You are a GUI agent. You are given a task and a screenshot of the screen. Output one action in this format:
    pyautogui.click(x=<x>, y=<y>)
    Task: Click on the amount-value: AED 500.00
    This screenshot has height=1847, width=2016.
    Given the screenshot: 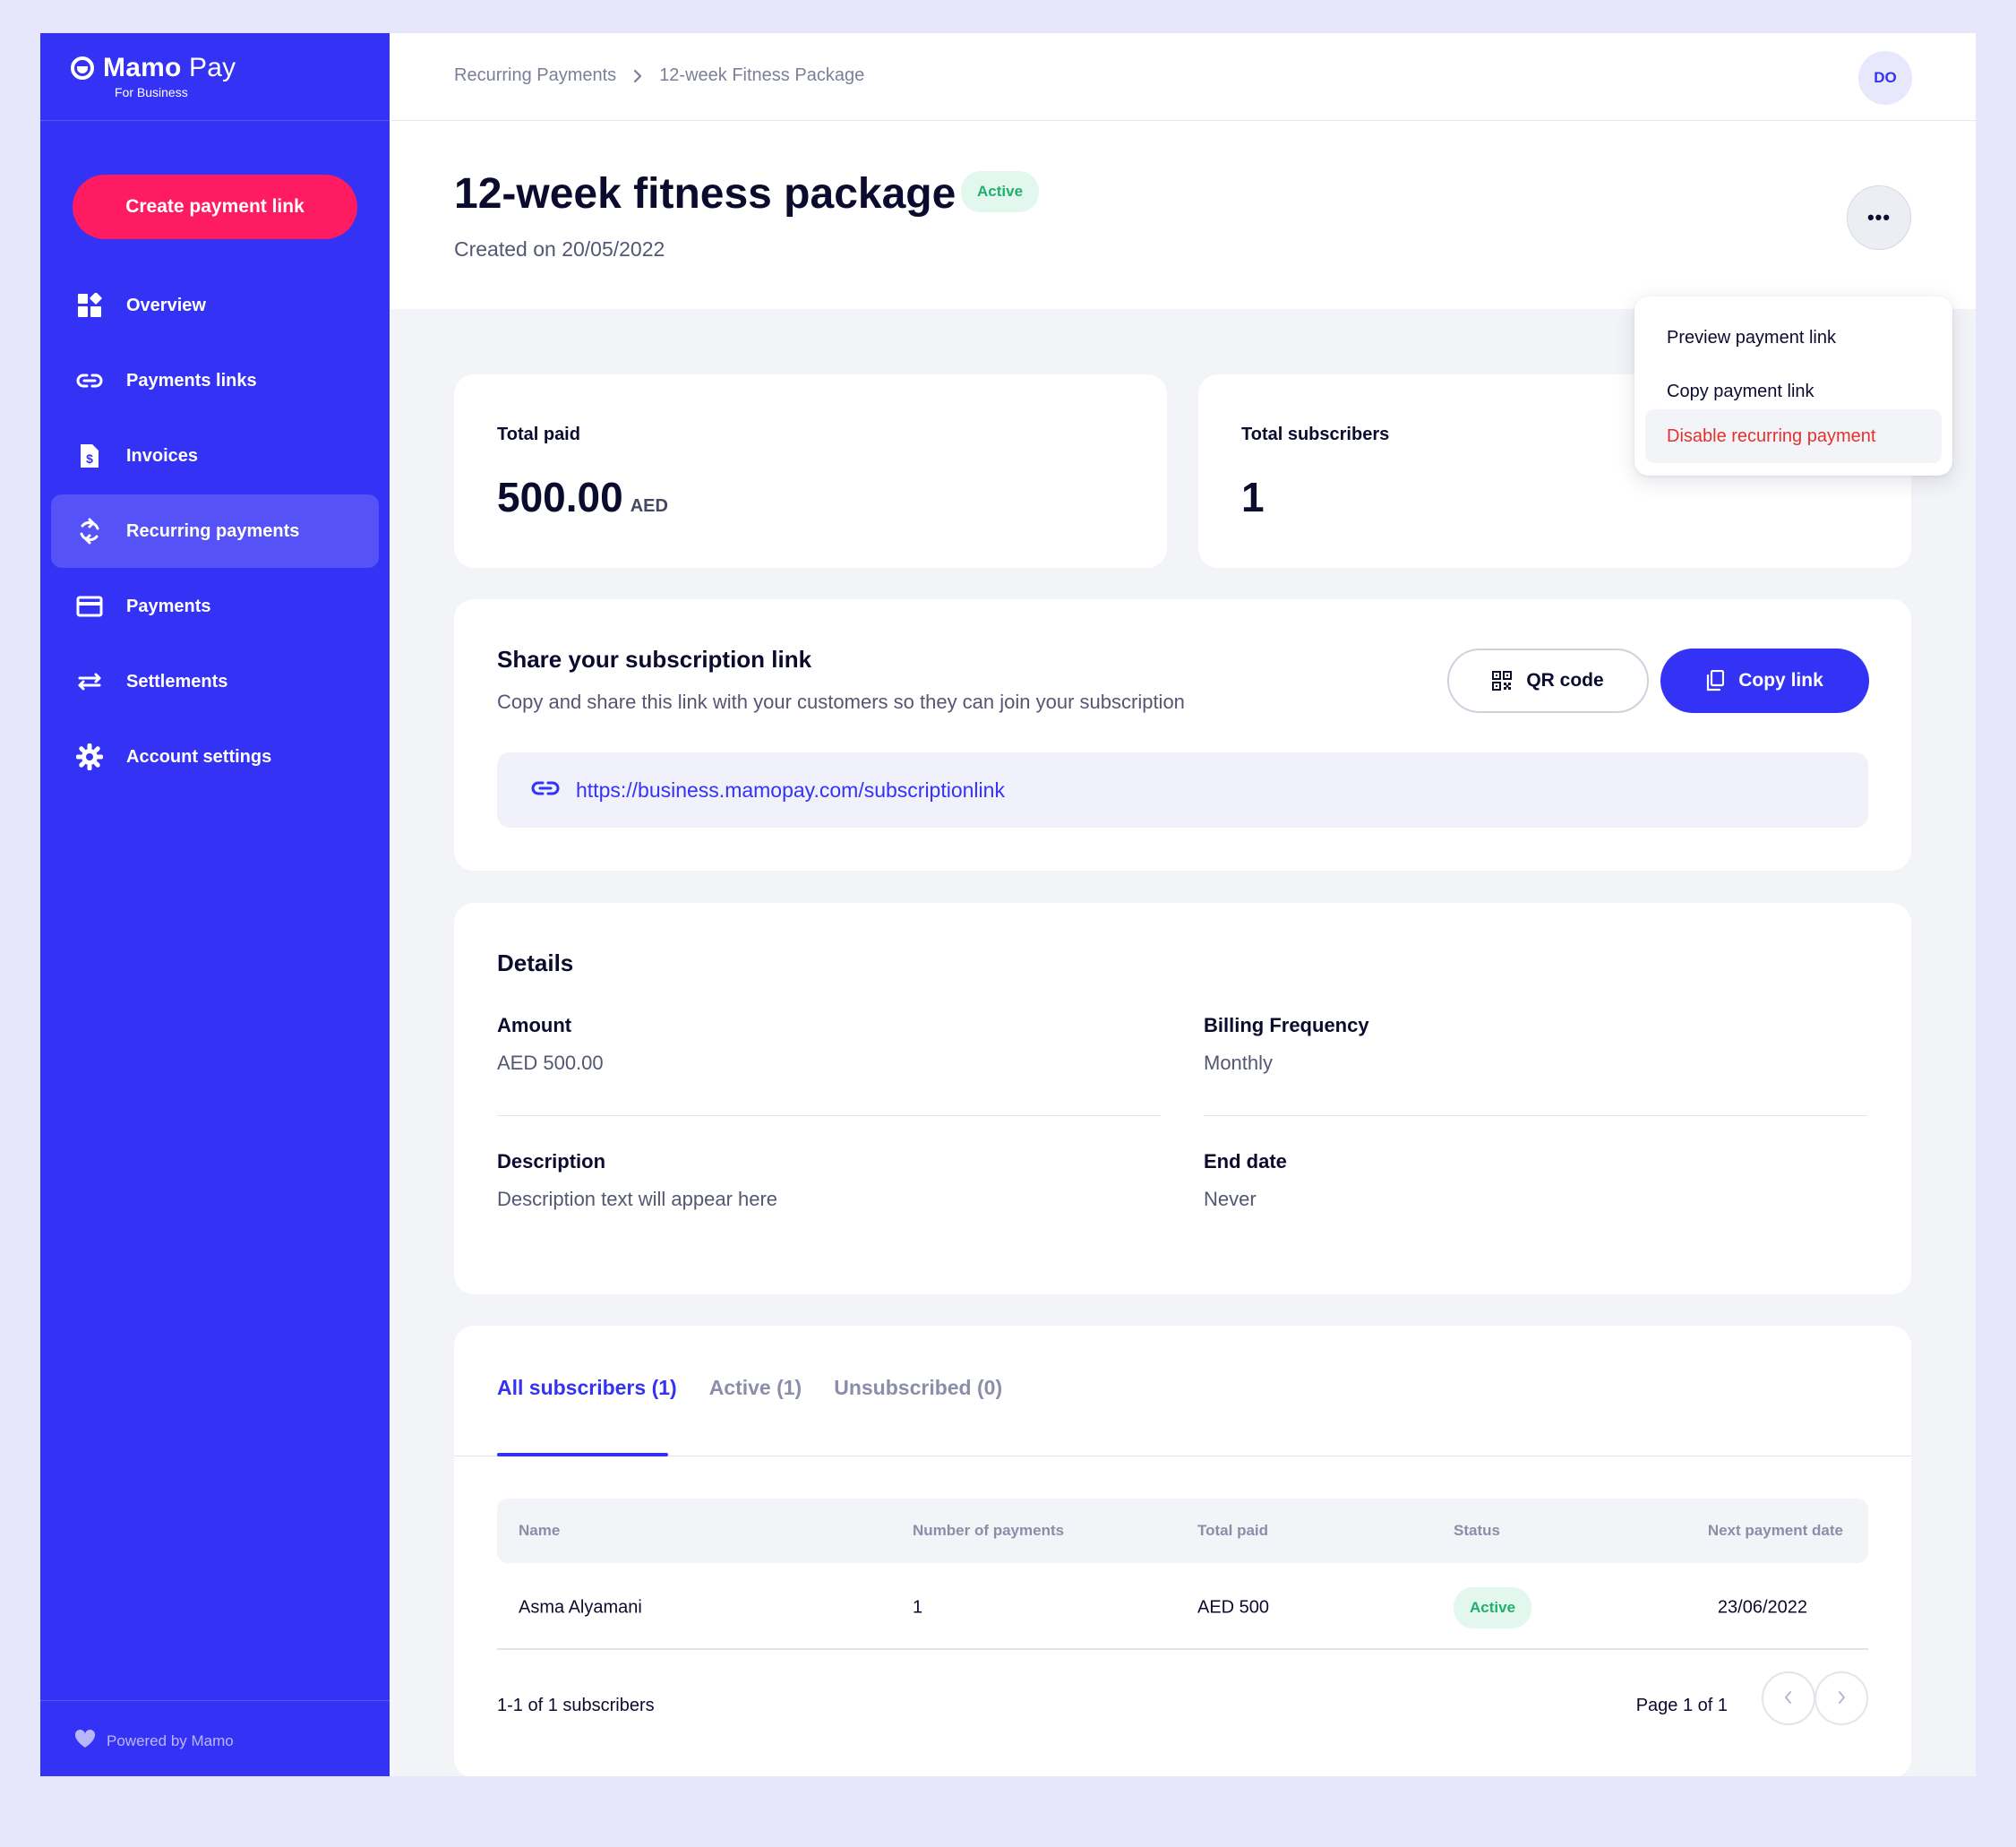 What is the action you would take?
    pyautogui.click(x=550, y=1063)
    